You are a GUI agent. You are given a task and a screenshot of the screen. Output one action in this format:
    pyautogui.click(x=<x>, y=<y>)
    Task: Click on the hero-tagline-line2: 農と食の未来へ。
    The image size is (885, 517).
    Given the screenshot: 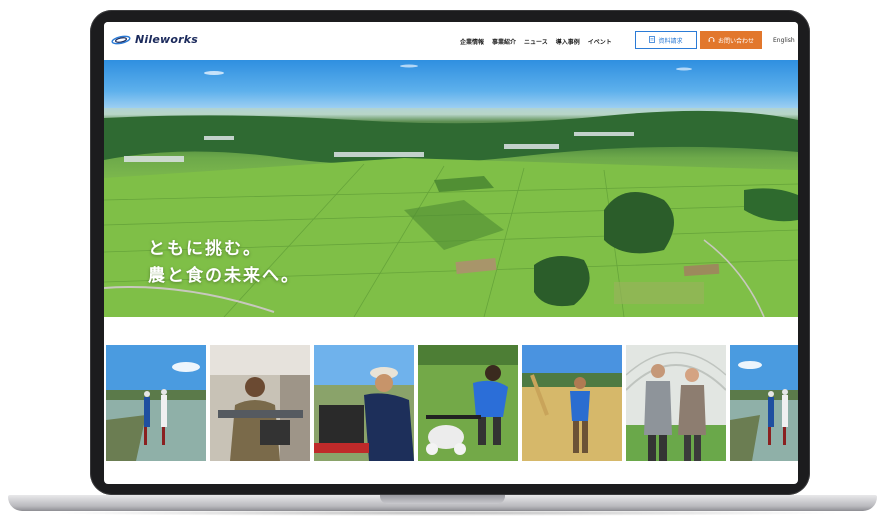 What is the action you would take?
    pyautogui.click(x=224, y=276)
    